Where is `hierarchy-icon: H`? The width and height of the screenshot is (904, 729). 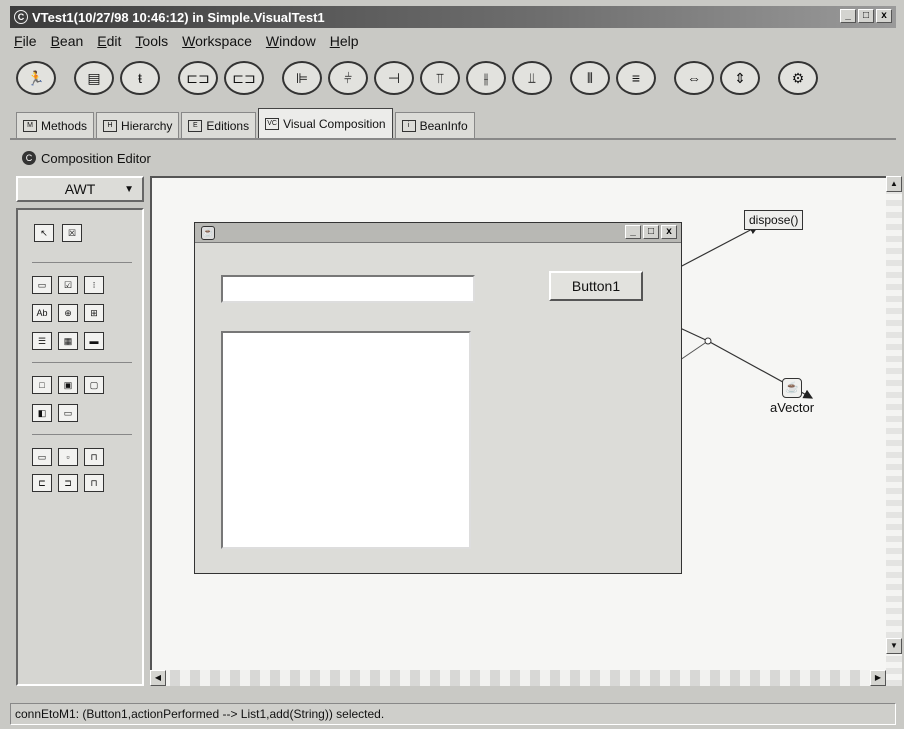 hierarchy-icon: H is located at coordinates (110, 125).